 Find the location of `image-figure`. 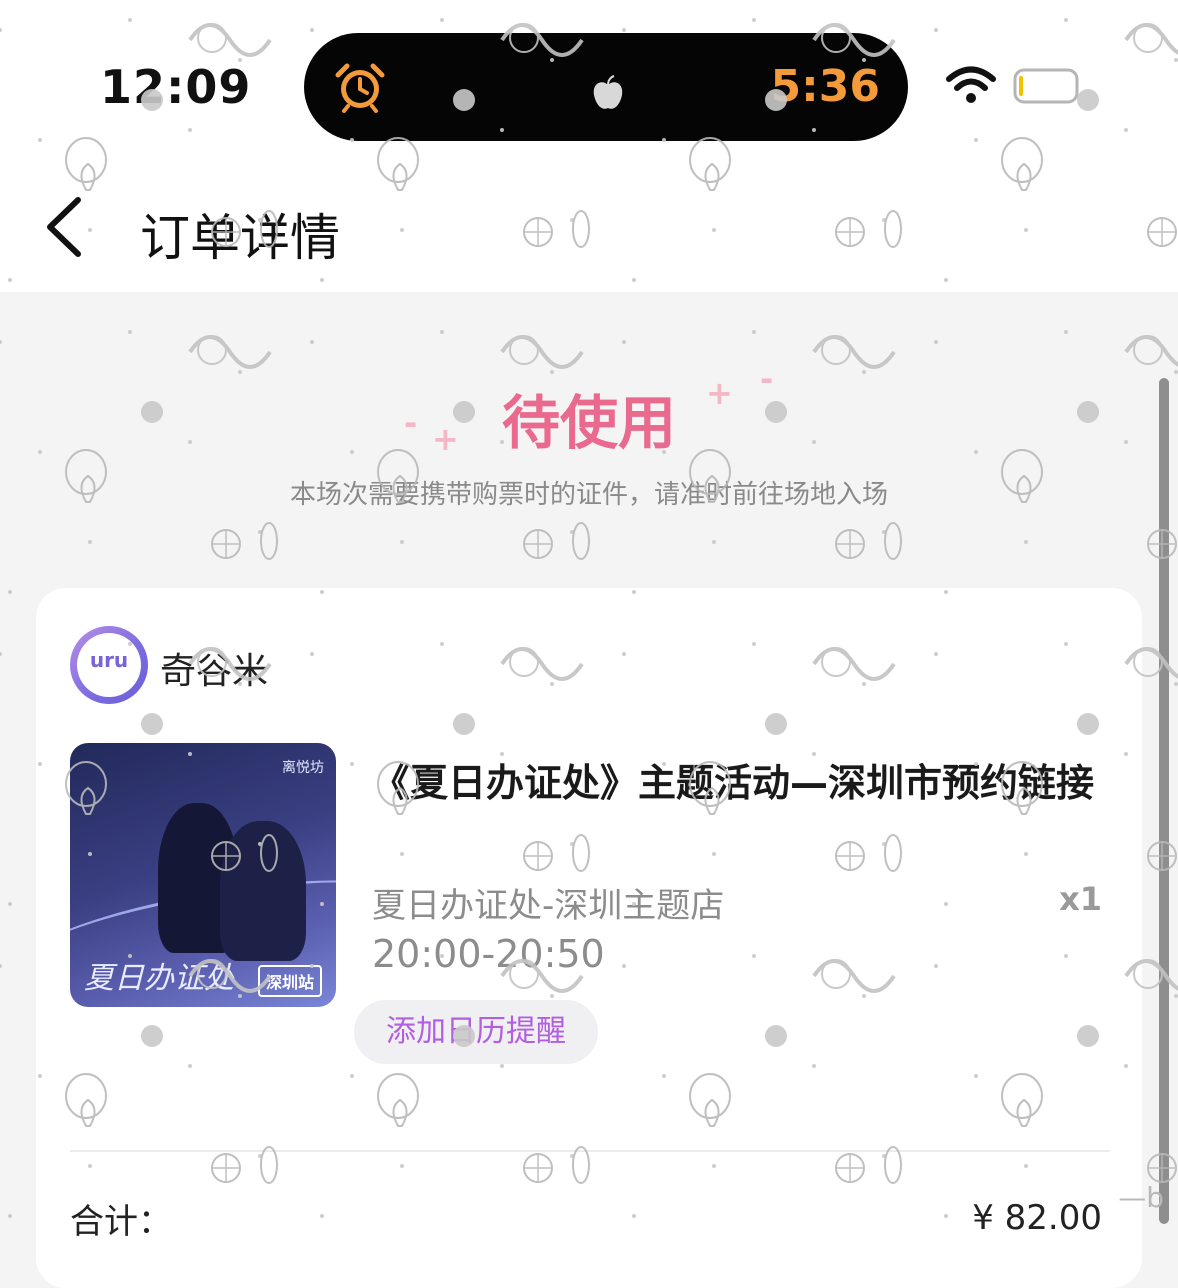

image-figure is located at coordinates (263, 891).